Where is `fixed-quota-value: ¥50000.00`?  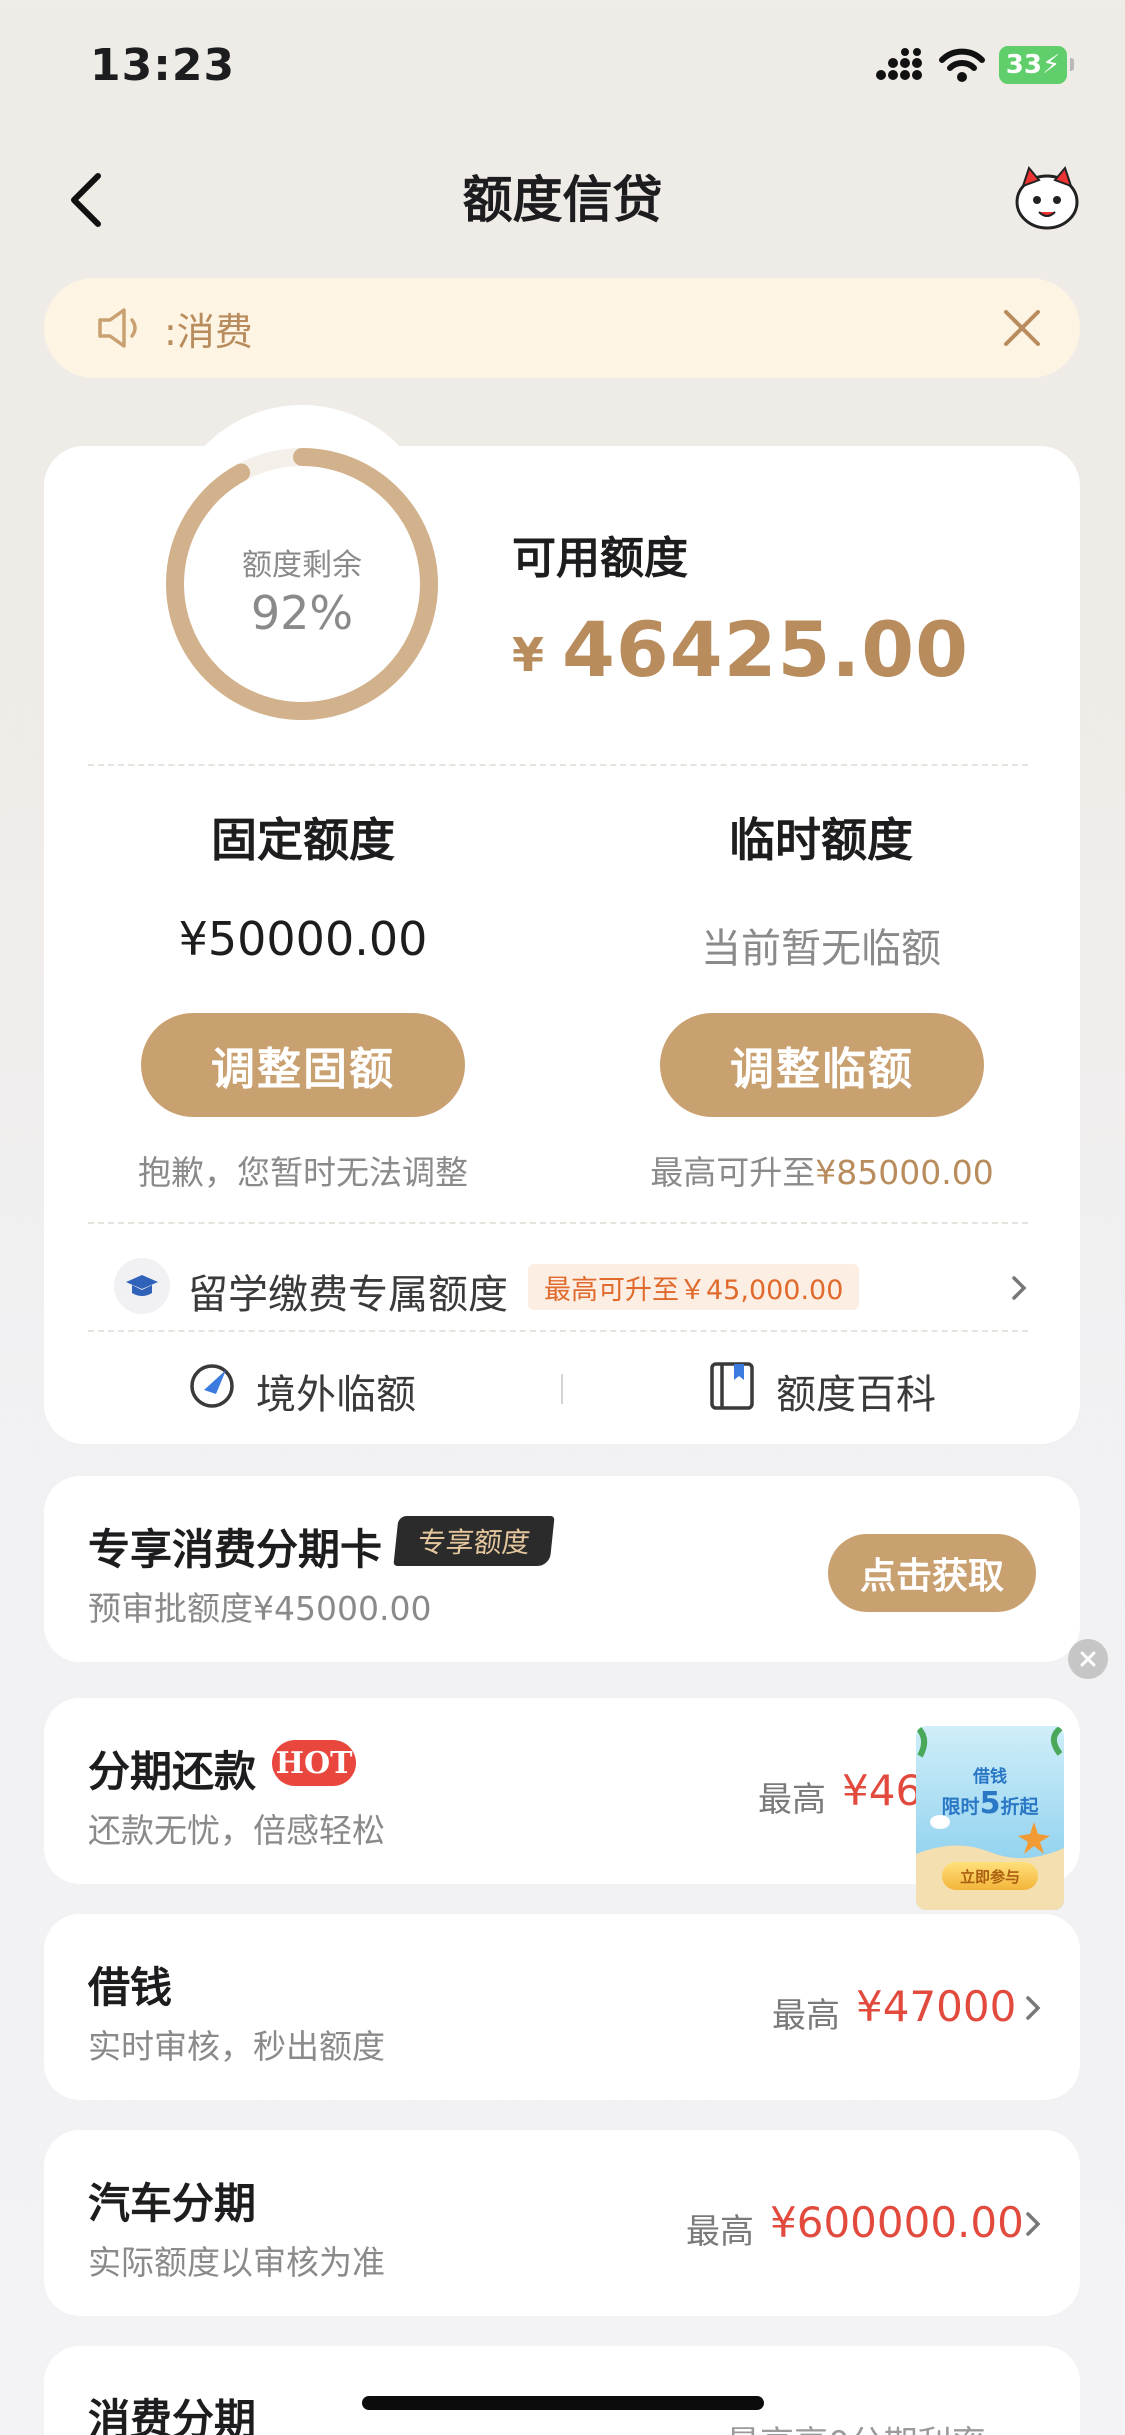
fixed-quota-value: ¥50000.00 is located at coordinates (303, 939).